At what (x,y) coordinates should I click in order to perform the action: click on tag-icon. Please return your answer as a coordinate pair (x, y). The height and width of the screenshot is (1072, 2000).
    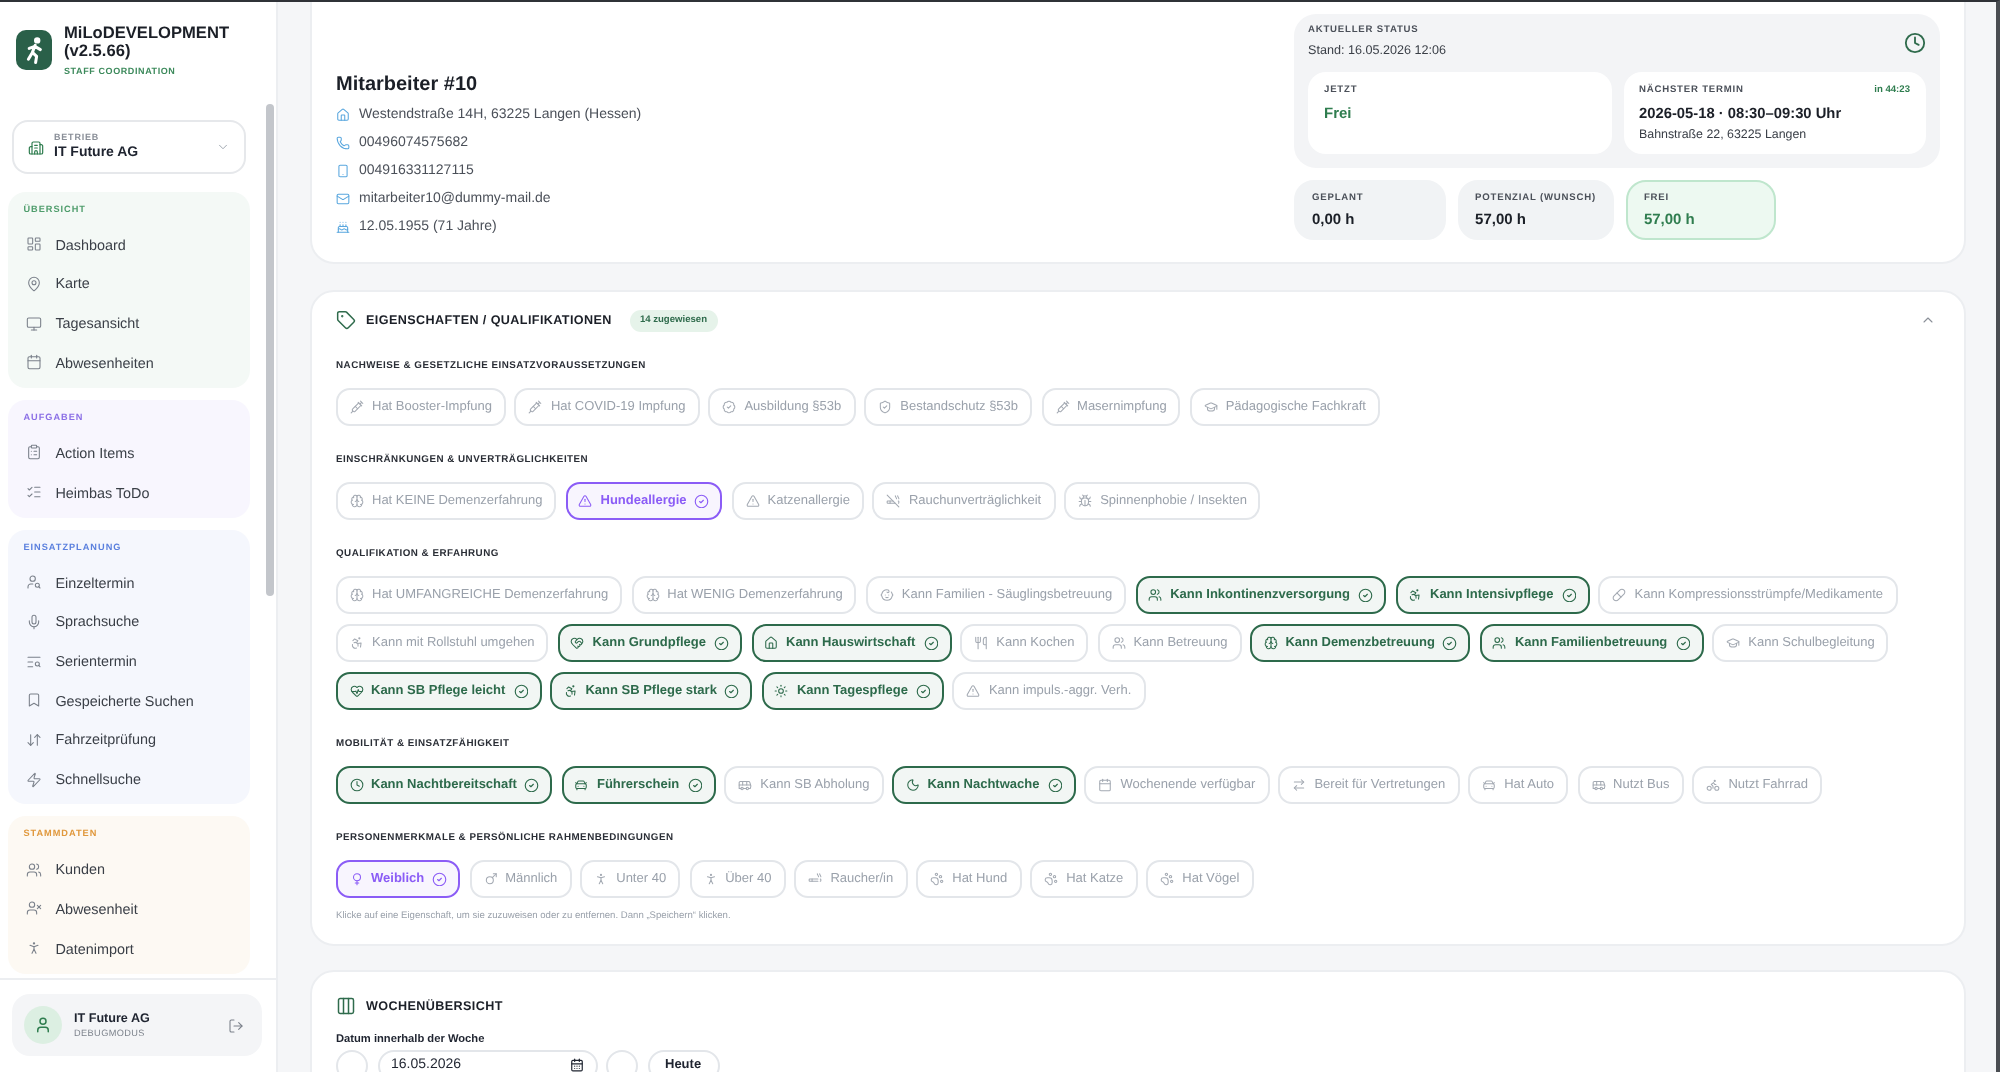
    Looking at the image, I should click on (346, 320).